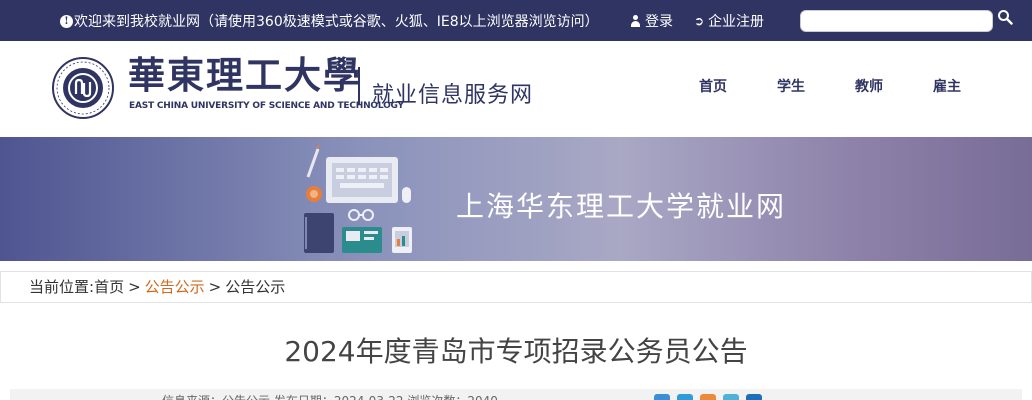  What do you see at coordinates (635, 21) in the screenshot?
I see `user-icon` at bounding box center [635, 21].